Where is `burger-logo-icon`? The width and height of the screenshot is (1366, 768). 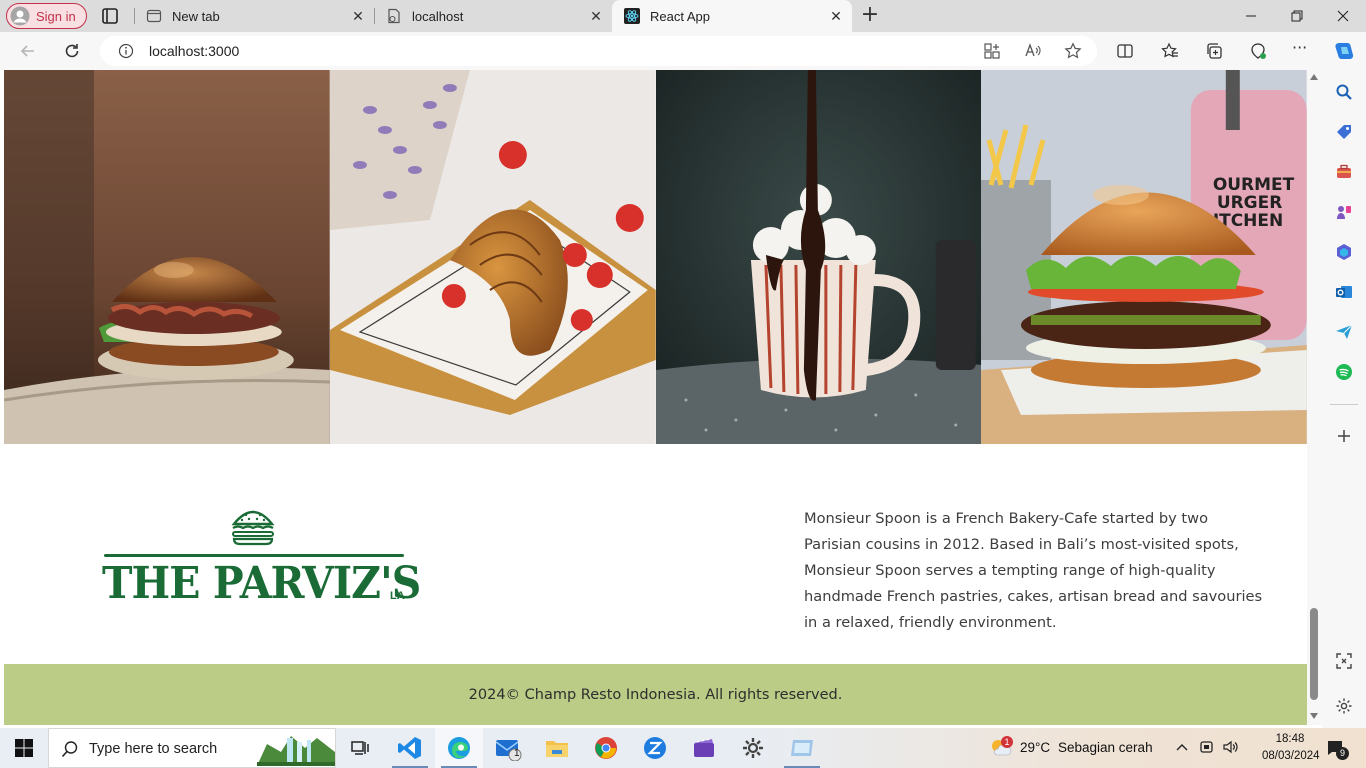
burger-logo-icon is located at coordinates (253, 528).